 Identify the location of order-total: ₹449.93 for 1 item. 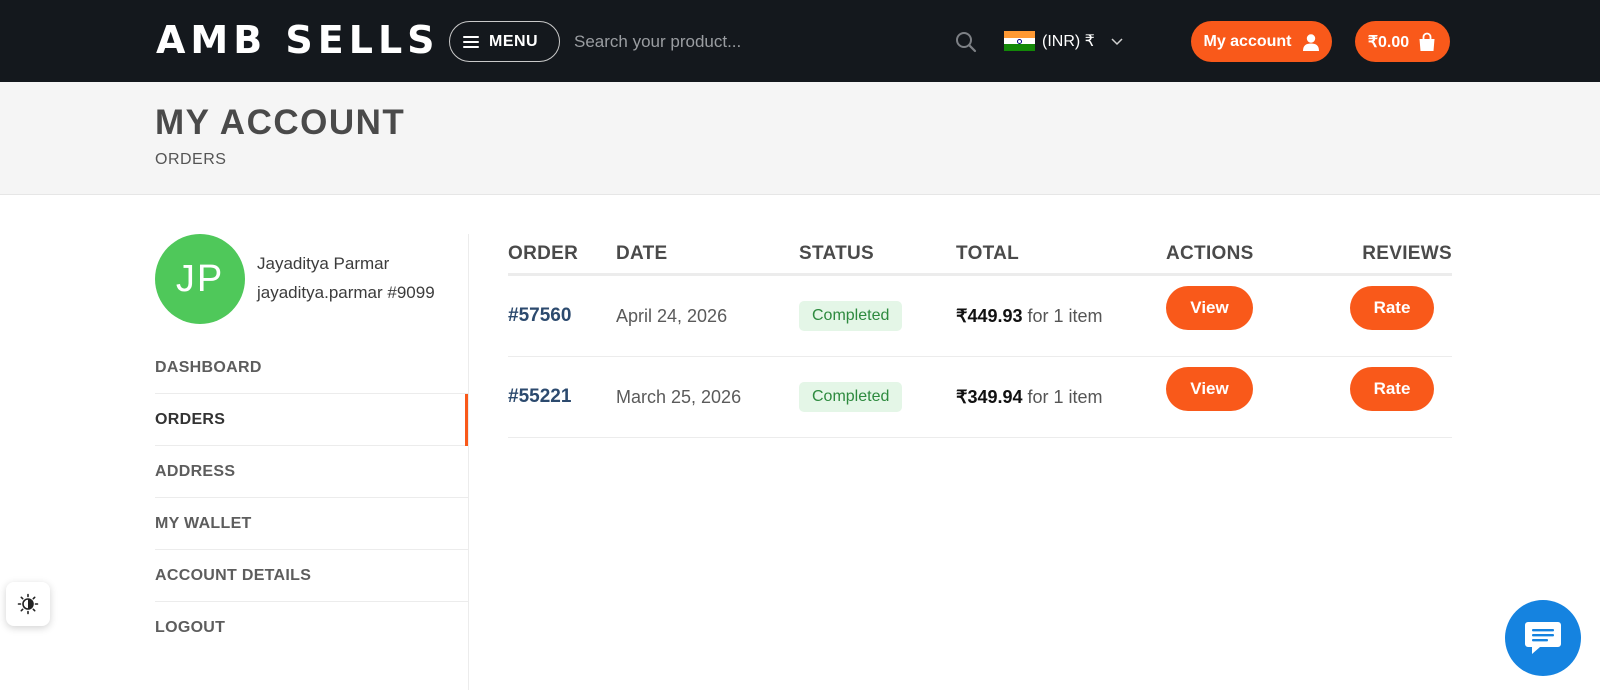
(1061, 316).